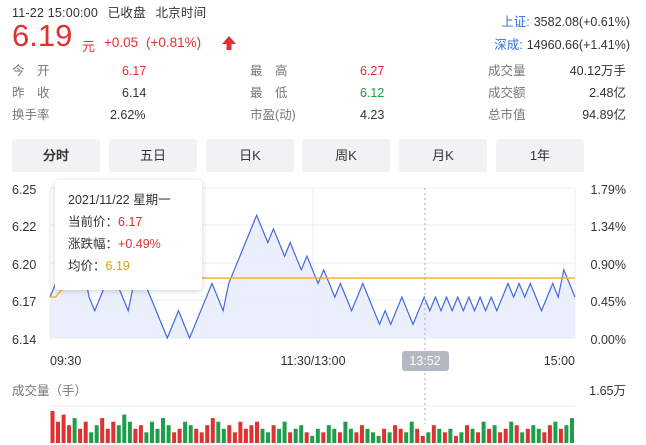 This screenshot has width=646, height=445. I want to click on volume-value: 40.12万手, so click(597, 71).